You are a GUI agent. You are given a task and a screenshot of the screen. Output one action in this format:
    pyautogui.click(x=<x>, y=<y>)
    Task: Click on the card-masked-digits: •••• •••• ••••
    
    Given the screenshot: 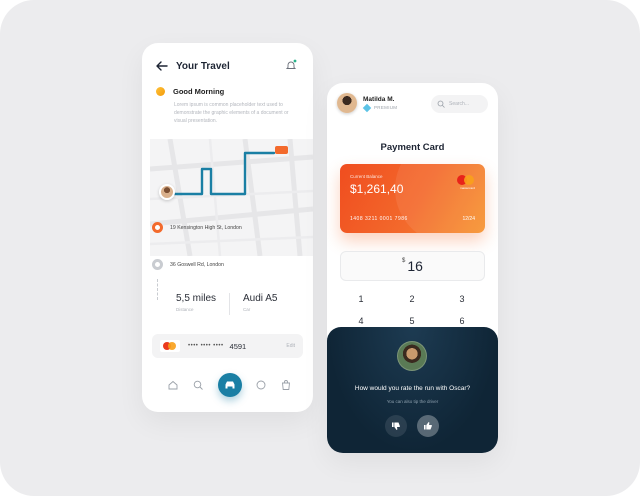 What is the action you would take?
    pyautogui.click(x=206, y=346)
    